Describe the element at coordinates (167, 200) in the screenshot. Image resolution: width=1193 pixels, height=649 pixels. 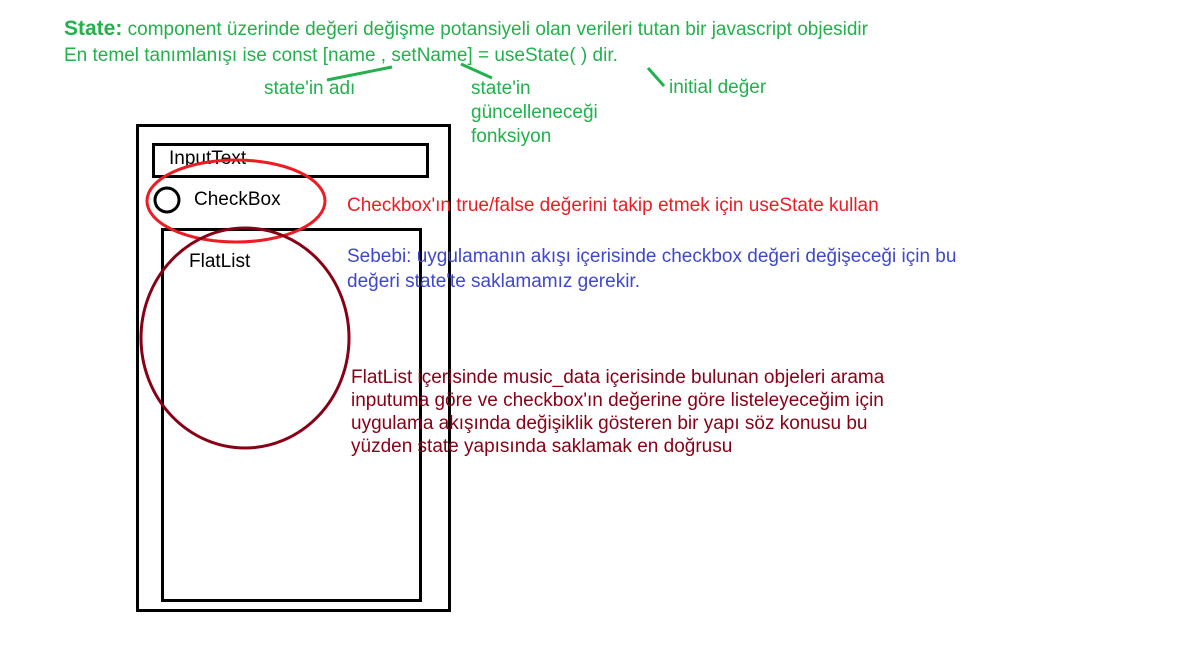
I see `checkbox-circle-icon` at that location.